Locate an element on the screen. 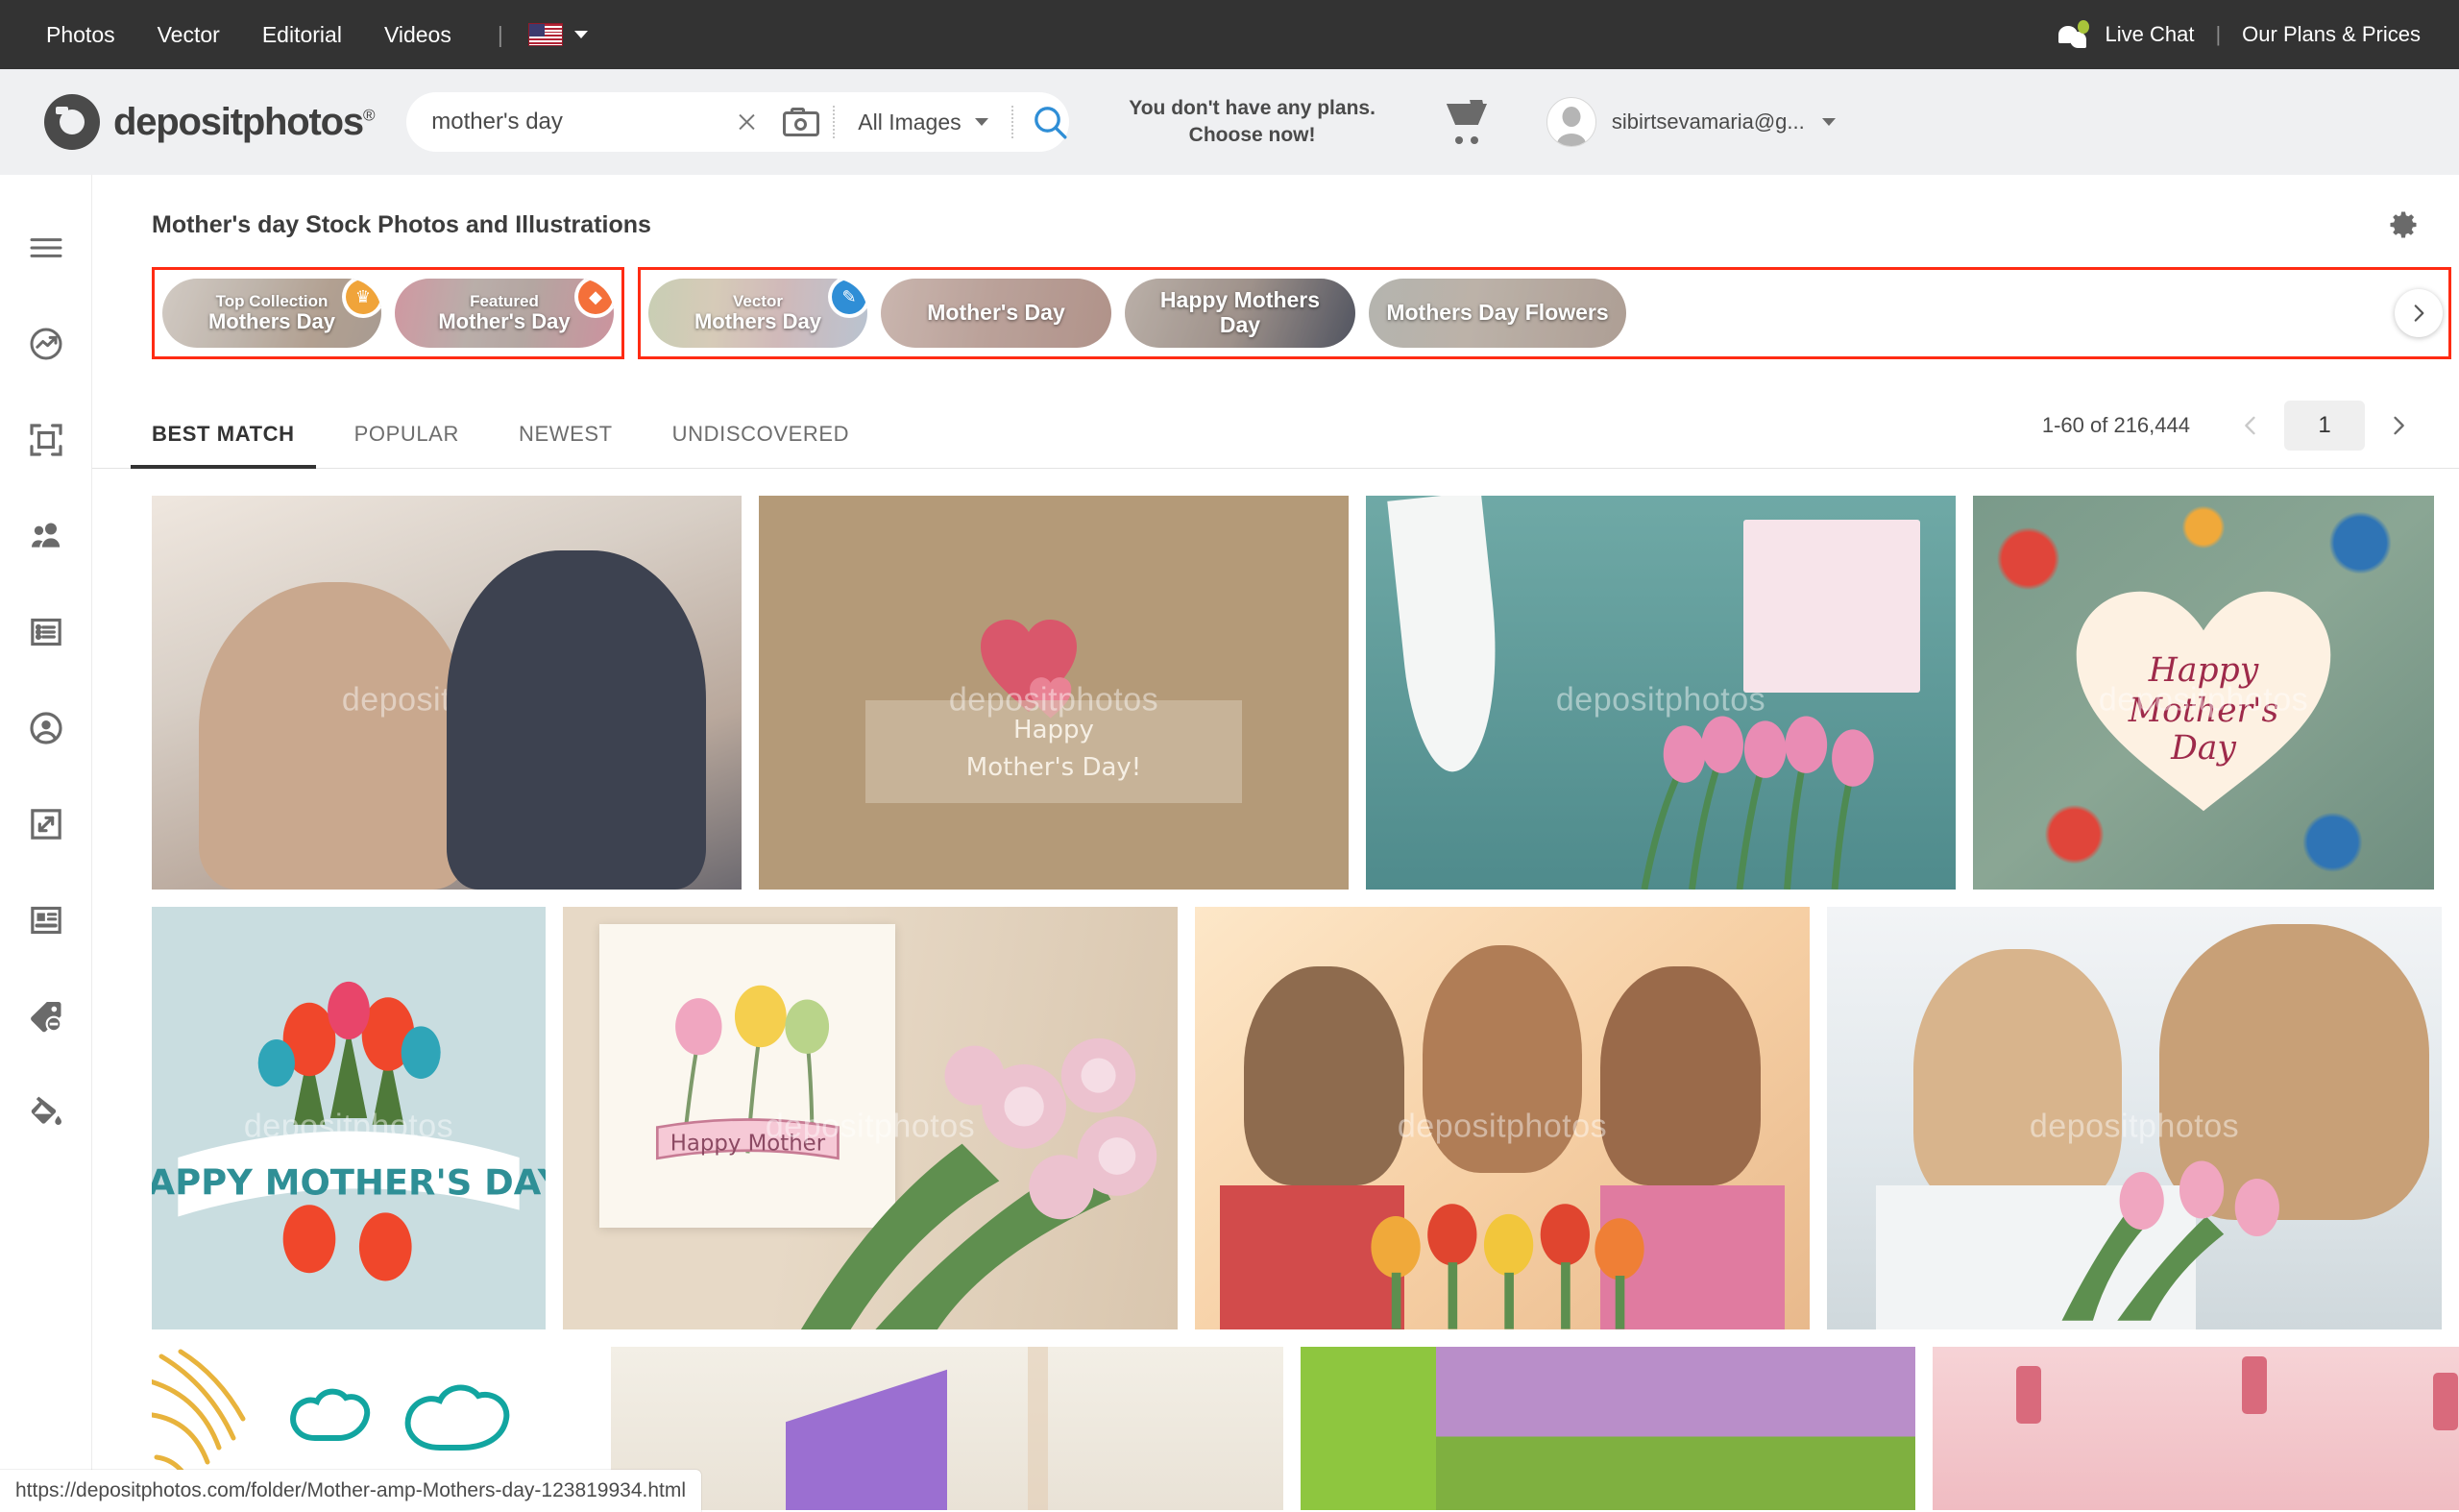 The image size is (2459, 1512). results-count: 1-60 of 216,444 is located at coordinates (2115, 425).